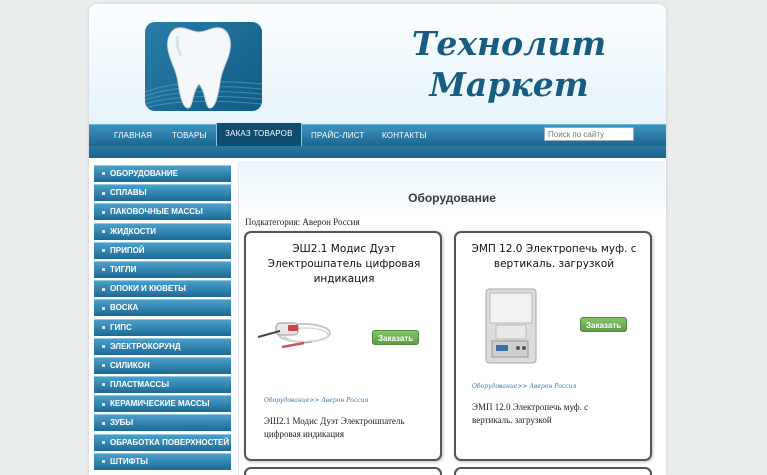  What do you see at coordinates (259, 135) in the screenshot?
I see `nav-item-orders: ЗАКАЗ ТОВАРОВ` at bounding box center [259, 135].